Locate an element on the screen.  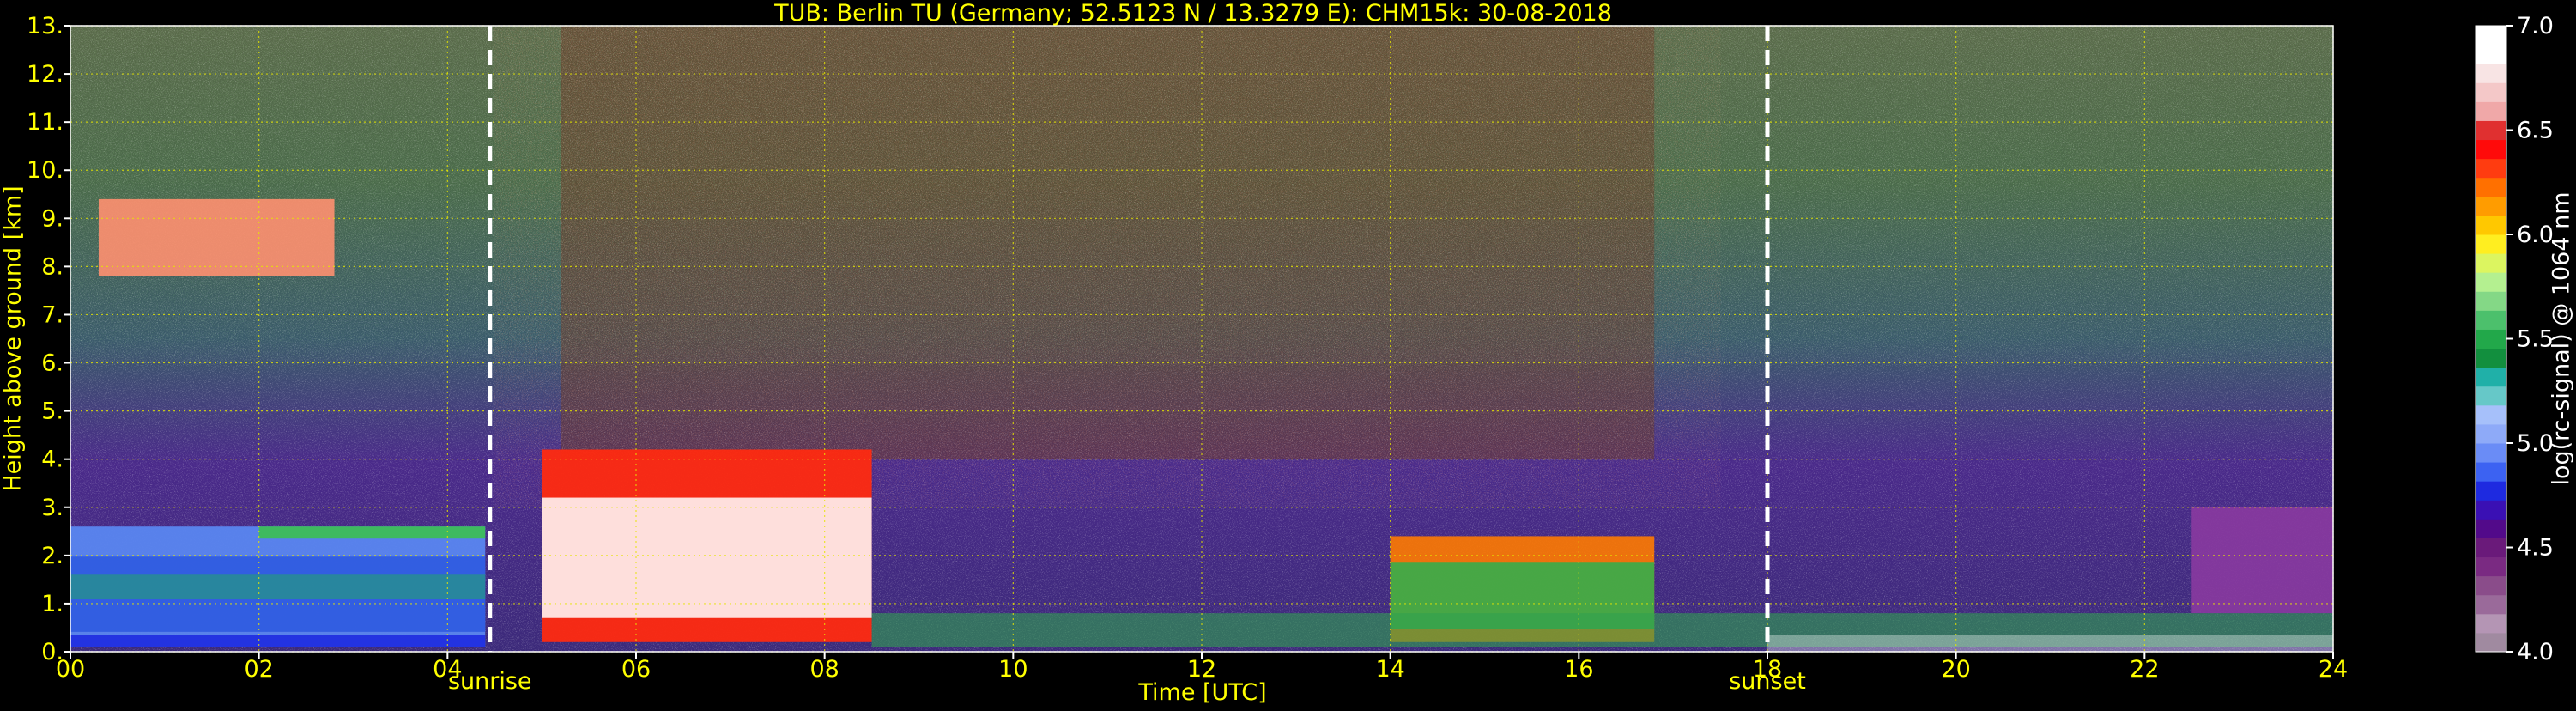
x-tick-label: 10 is located at coordinates (1012, 669).